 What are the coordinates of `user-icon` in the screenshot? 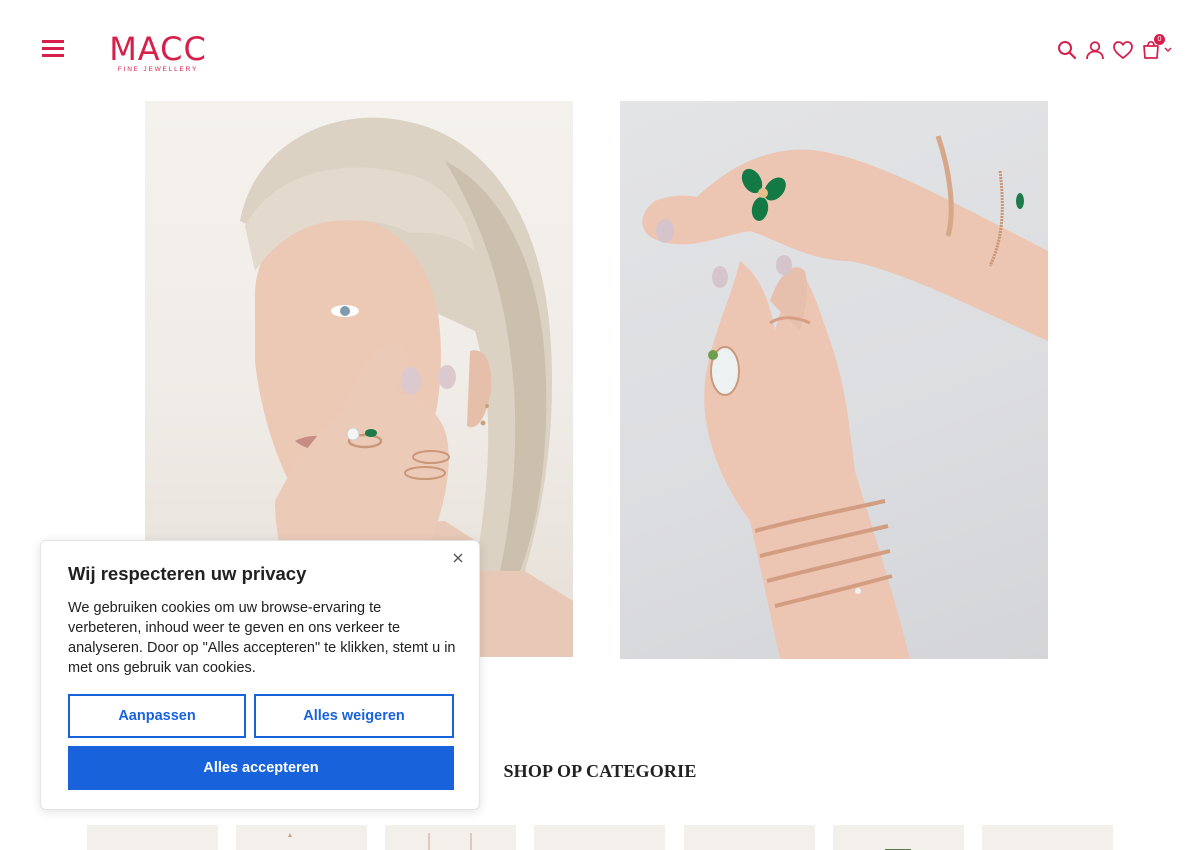 It's located at (1095, 50).